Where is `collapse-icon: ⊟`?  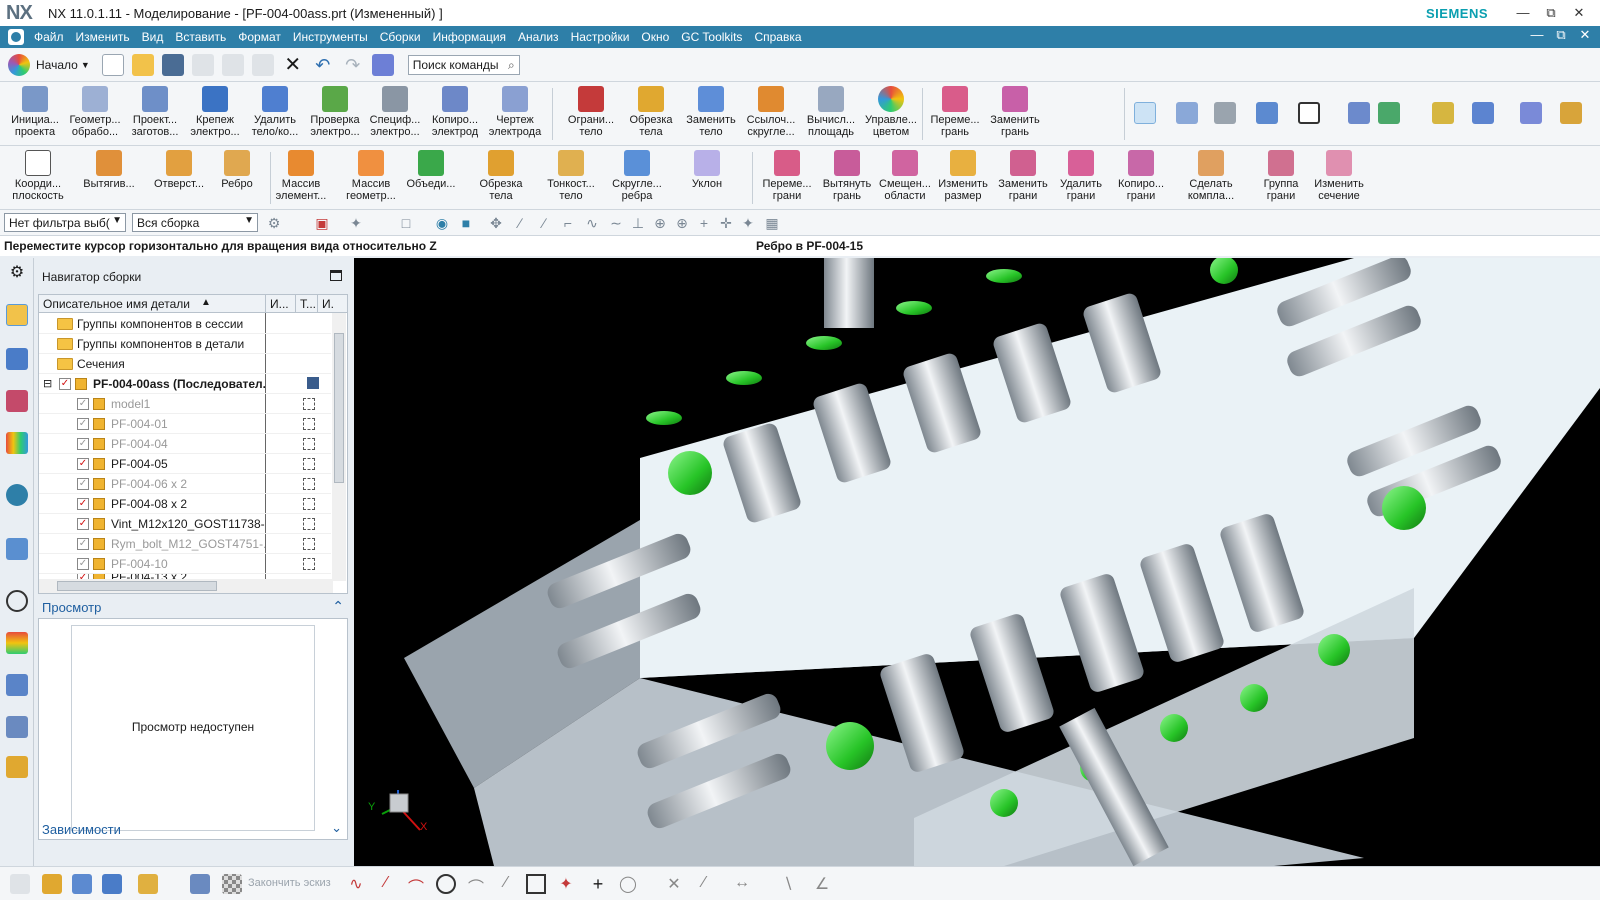
collapse-icon: ⊟ is located at coordinates (47, 383).